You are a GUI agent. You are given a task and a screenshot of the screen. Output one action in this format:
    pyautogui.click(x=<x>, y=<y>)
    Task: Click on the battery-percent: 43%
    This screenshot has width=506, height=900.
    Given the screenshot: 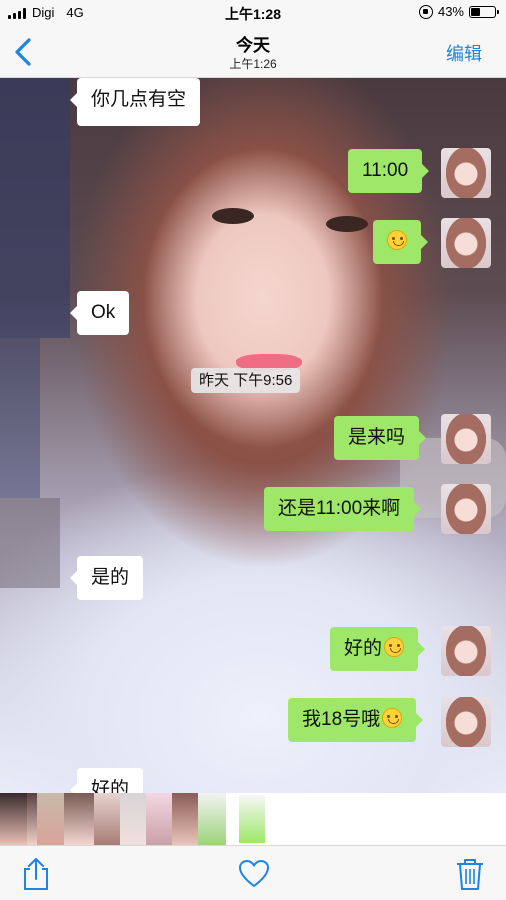 What is the action you would take?
    pyautogui.click(x=450, y=11)
    